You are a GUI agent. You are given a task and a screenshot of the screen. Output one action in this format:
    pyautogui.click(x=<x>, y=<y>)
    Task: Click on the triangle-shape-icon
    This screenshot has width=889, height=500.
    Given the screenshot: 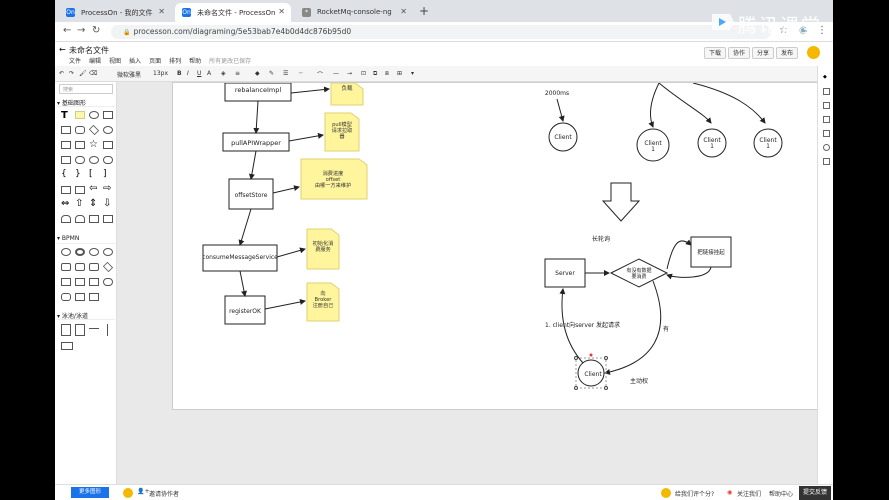 What is the action you would take?
    pyautogui.click(x=66, y=145)
    